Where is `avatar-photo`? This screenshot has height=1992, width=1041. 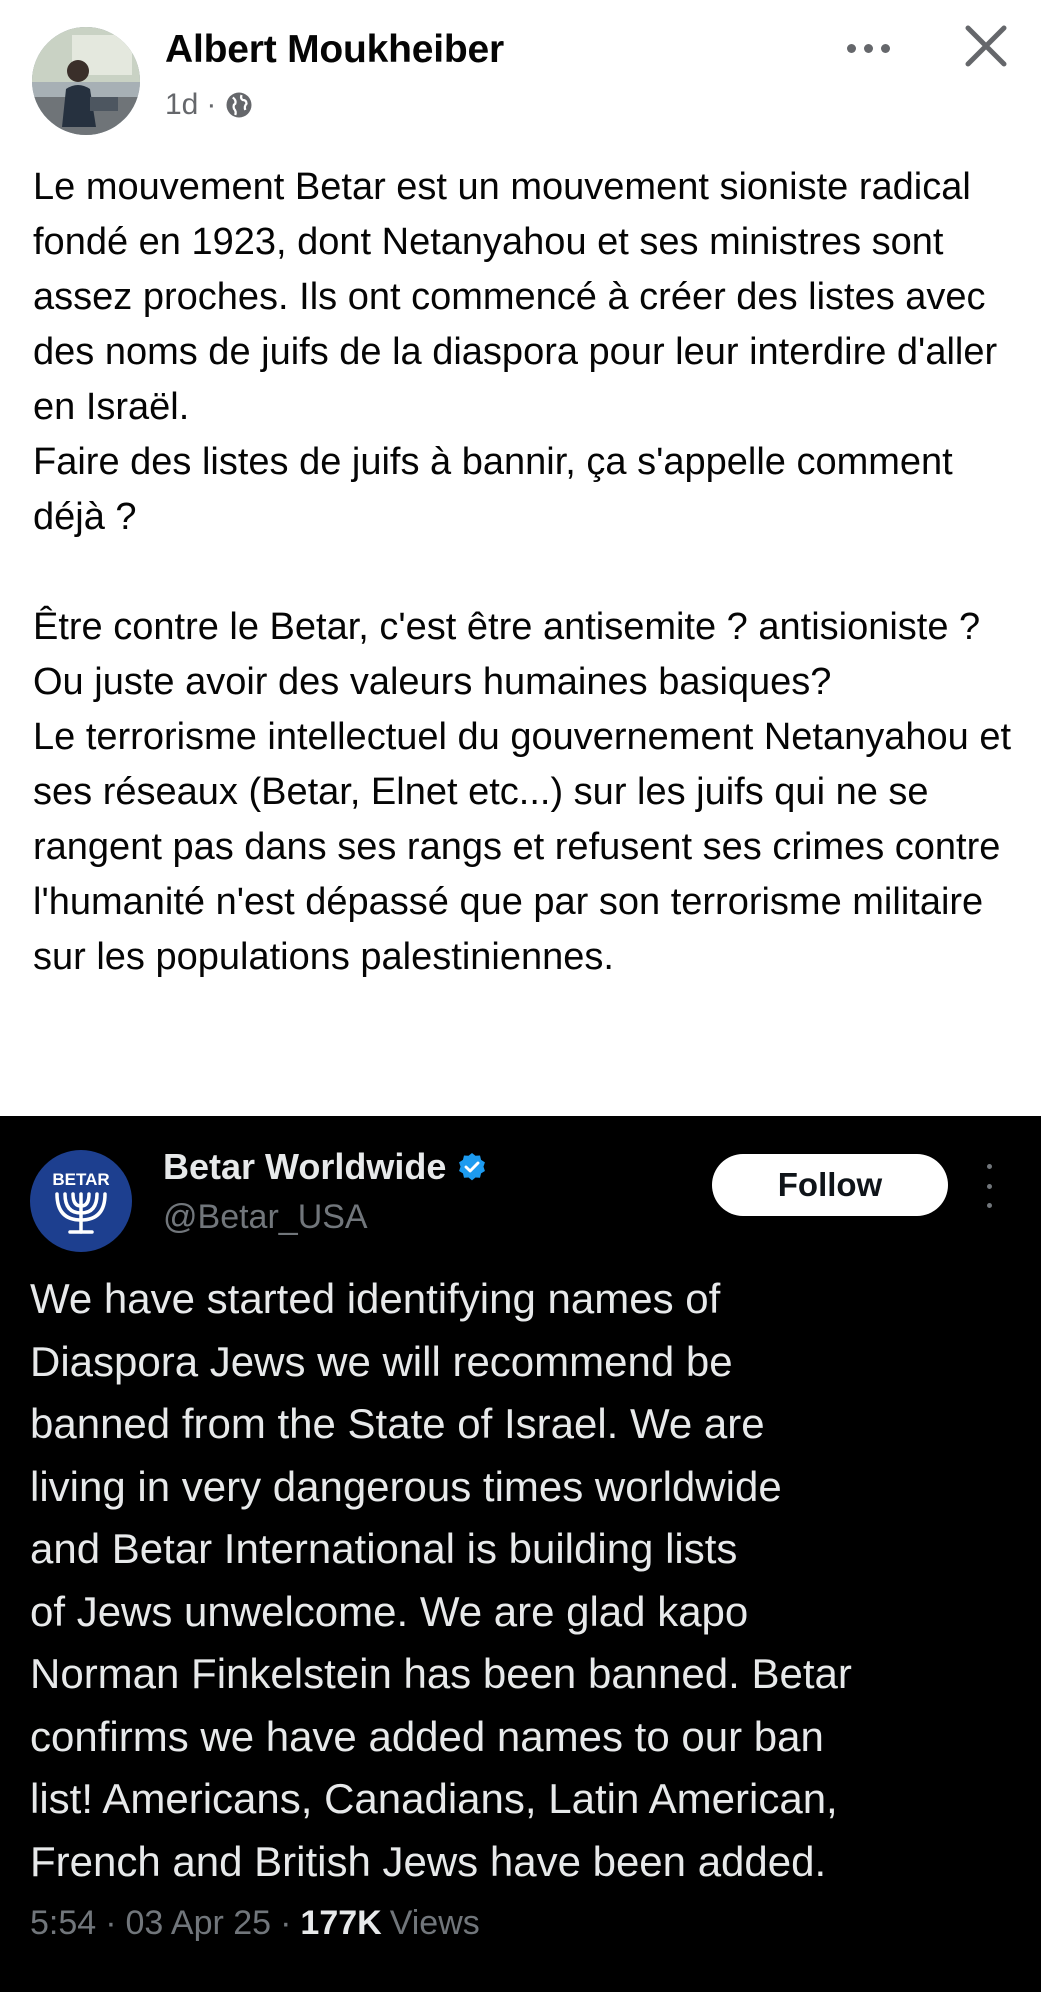 avatar-photo is located at coordinates (86, 81).